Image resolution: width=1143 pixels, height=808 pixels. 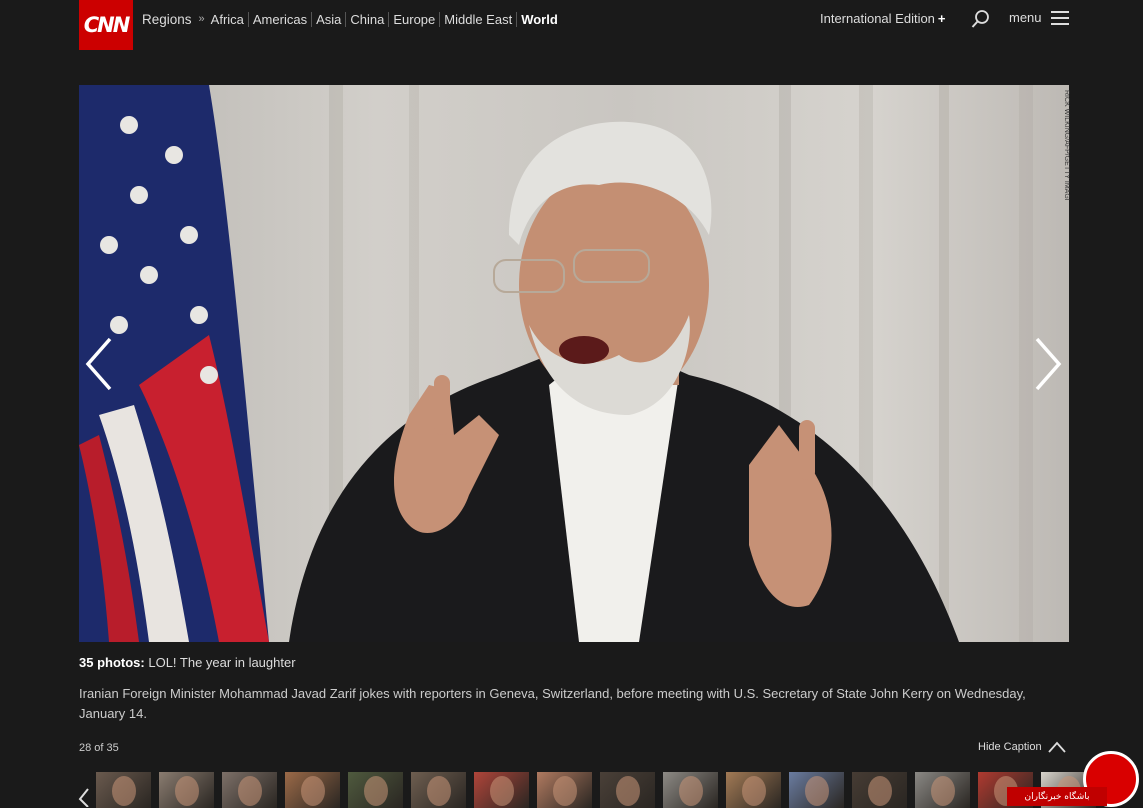 What do you see at coordinates (328, 19) in the screenshot?
I see `region-link-asia: Asia` at bounding box center [328, 19].